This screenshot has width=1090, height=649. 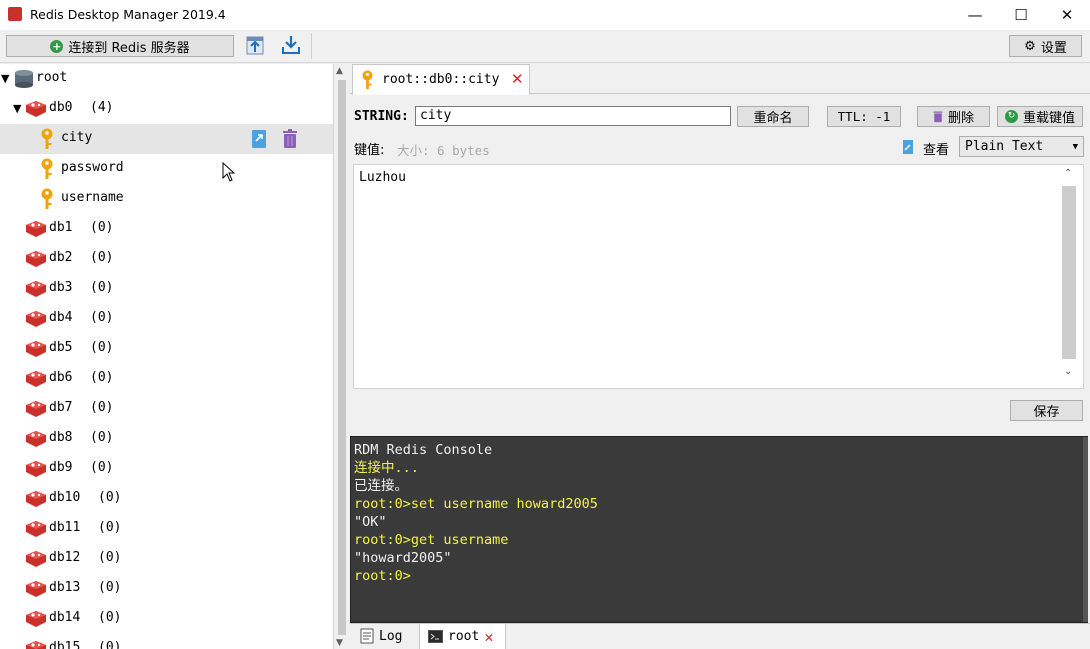 I want to click on tree-scrollbar-thumb, so click(x=342, y=357).